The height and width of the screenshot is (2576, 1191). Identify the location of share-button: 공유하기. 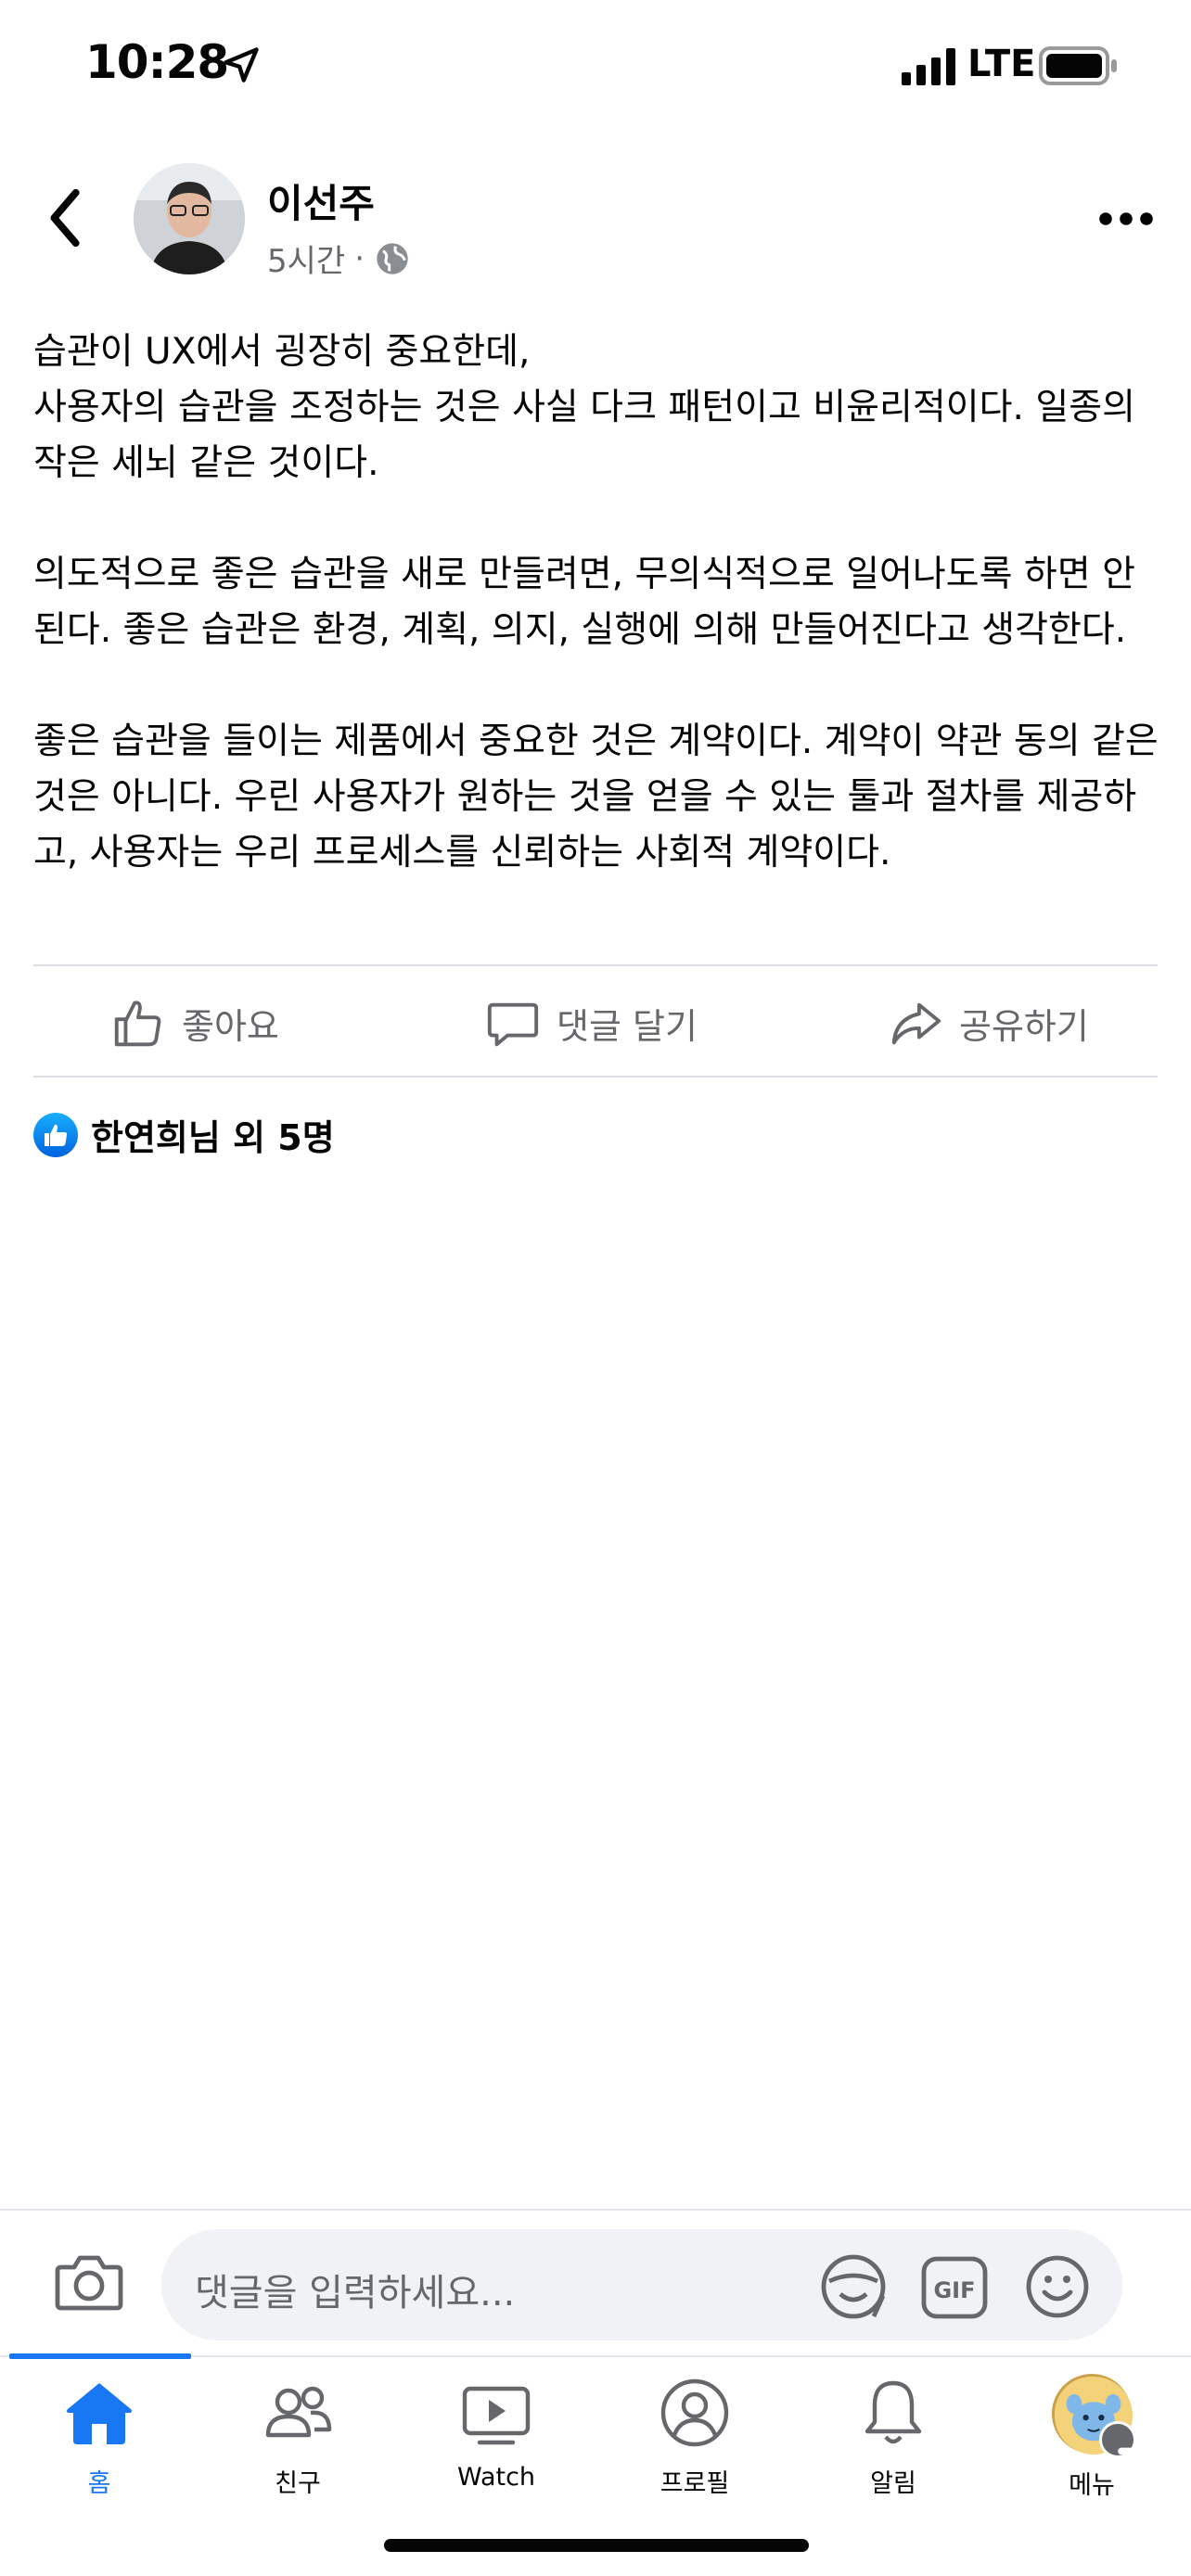
(988, 1023).